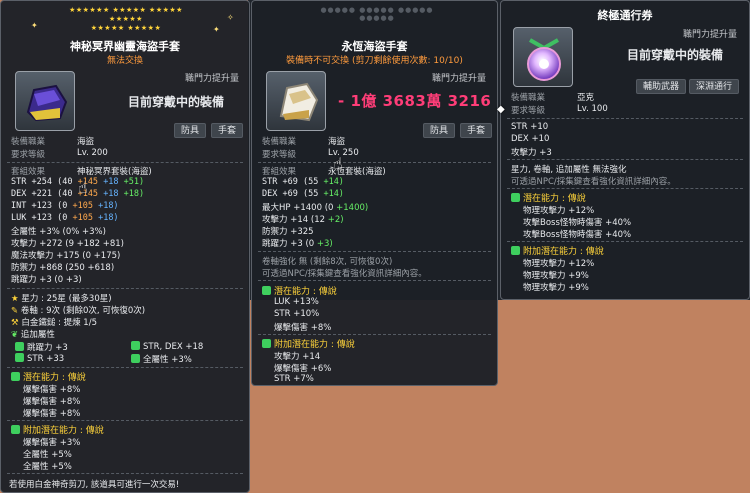 Image resolution: width=750 pixels, height=493 pixels. What do you see at coordinates (114, 172) in the screenshot?
I see `set-value: 神秘冥界套裝(海盜)` at bounding box center [114, 172].